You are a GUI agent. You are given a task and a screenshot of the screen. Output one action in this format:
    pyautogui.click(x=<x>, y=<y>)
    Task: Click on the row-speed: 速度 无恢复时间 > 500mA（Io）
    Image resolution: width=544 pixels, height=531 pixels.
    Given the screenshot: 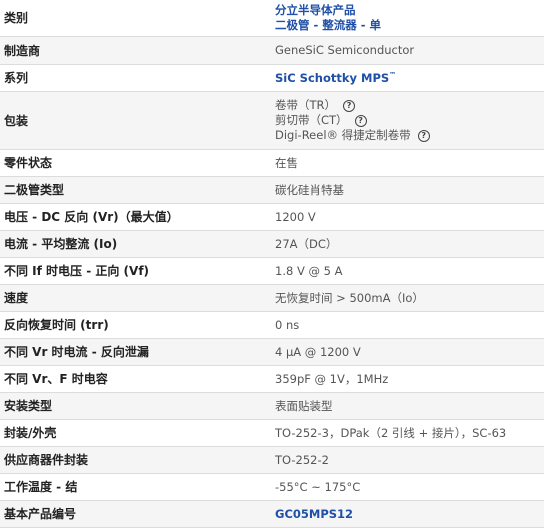 What is the action you would take?
    pyautogui.click(x=272, y=297)
    